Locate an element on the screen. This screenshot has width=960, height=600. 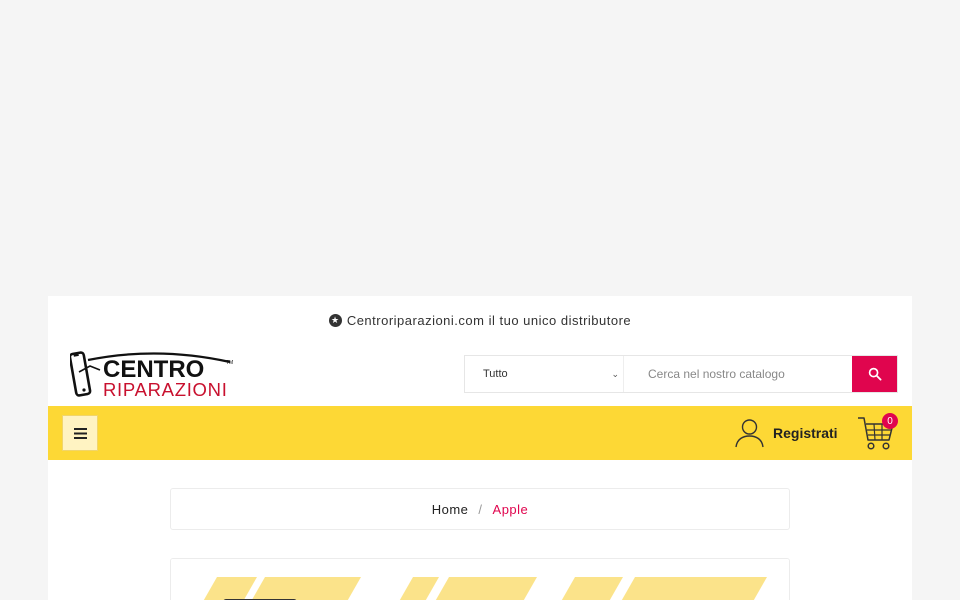
breadcrumb-home: Home is located at coordinates (450, 509).